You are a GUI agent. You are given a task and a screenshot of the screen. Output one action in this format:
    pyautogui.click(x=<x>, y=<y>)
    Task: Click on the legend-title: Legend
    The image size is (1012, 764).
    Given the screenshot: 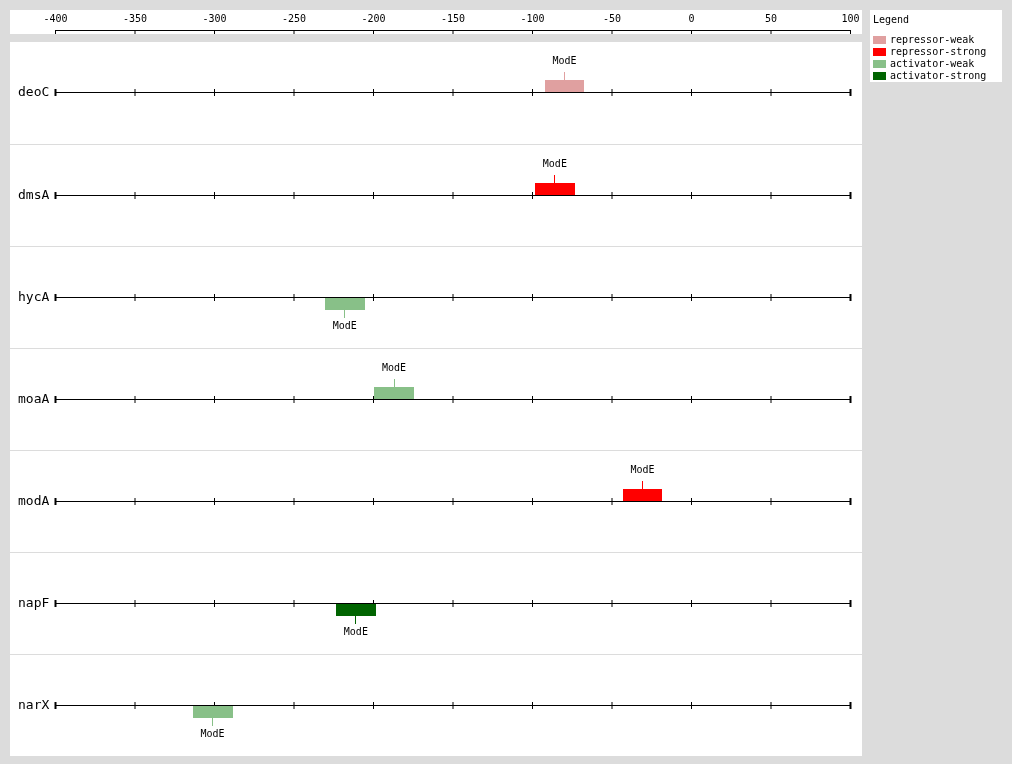 What is the action you would take?
    pyautogui.click(x=892, y=20)
    